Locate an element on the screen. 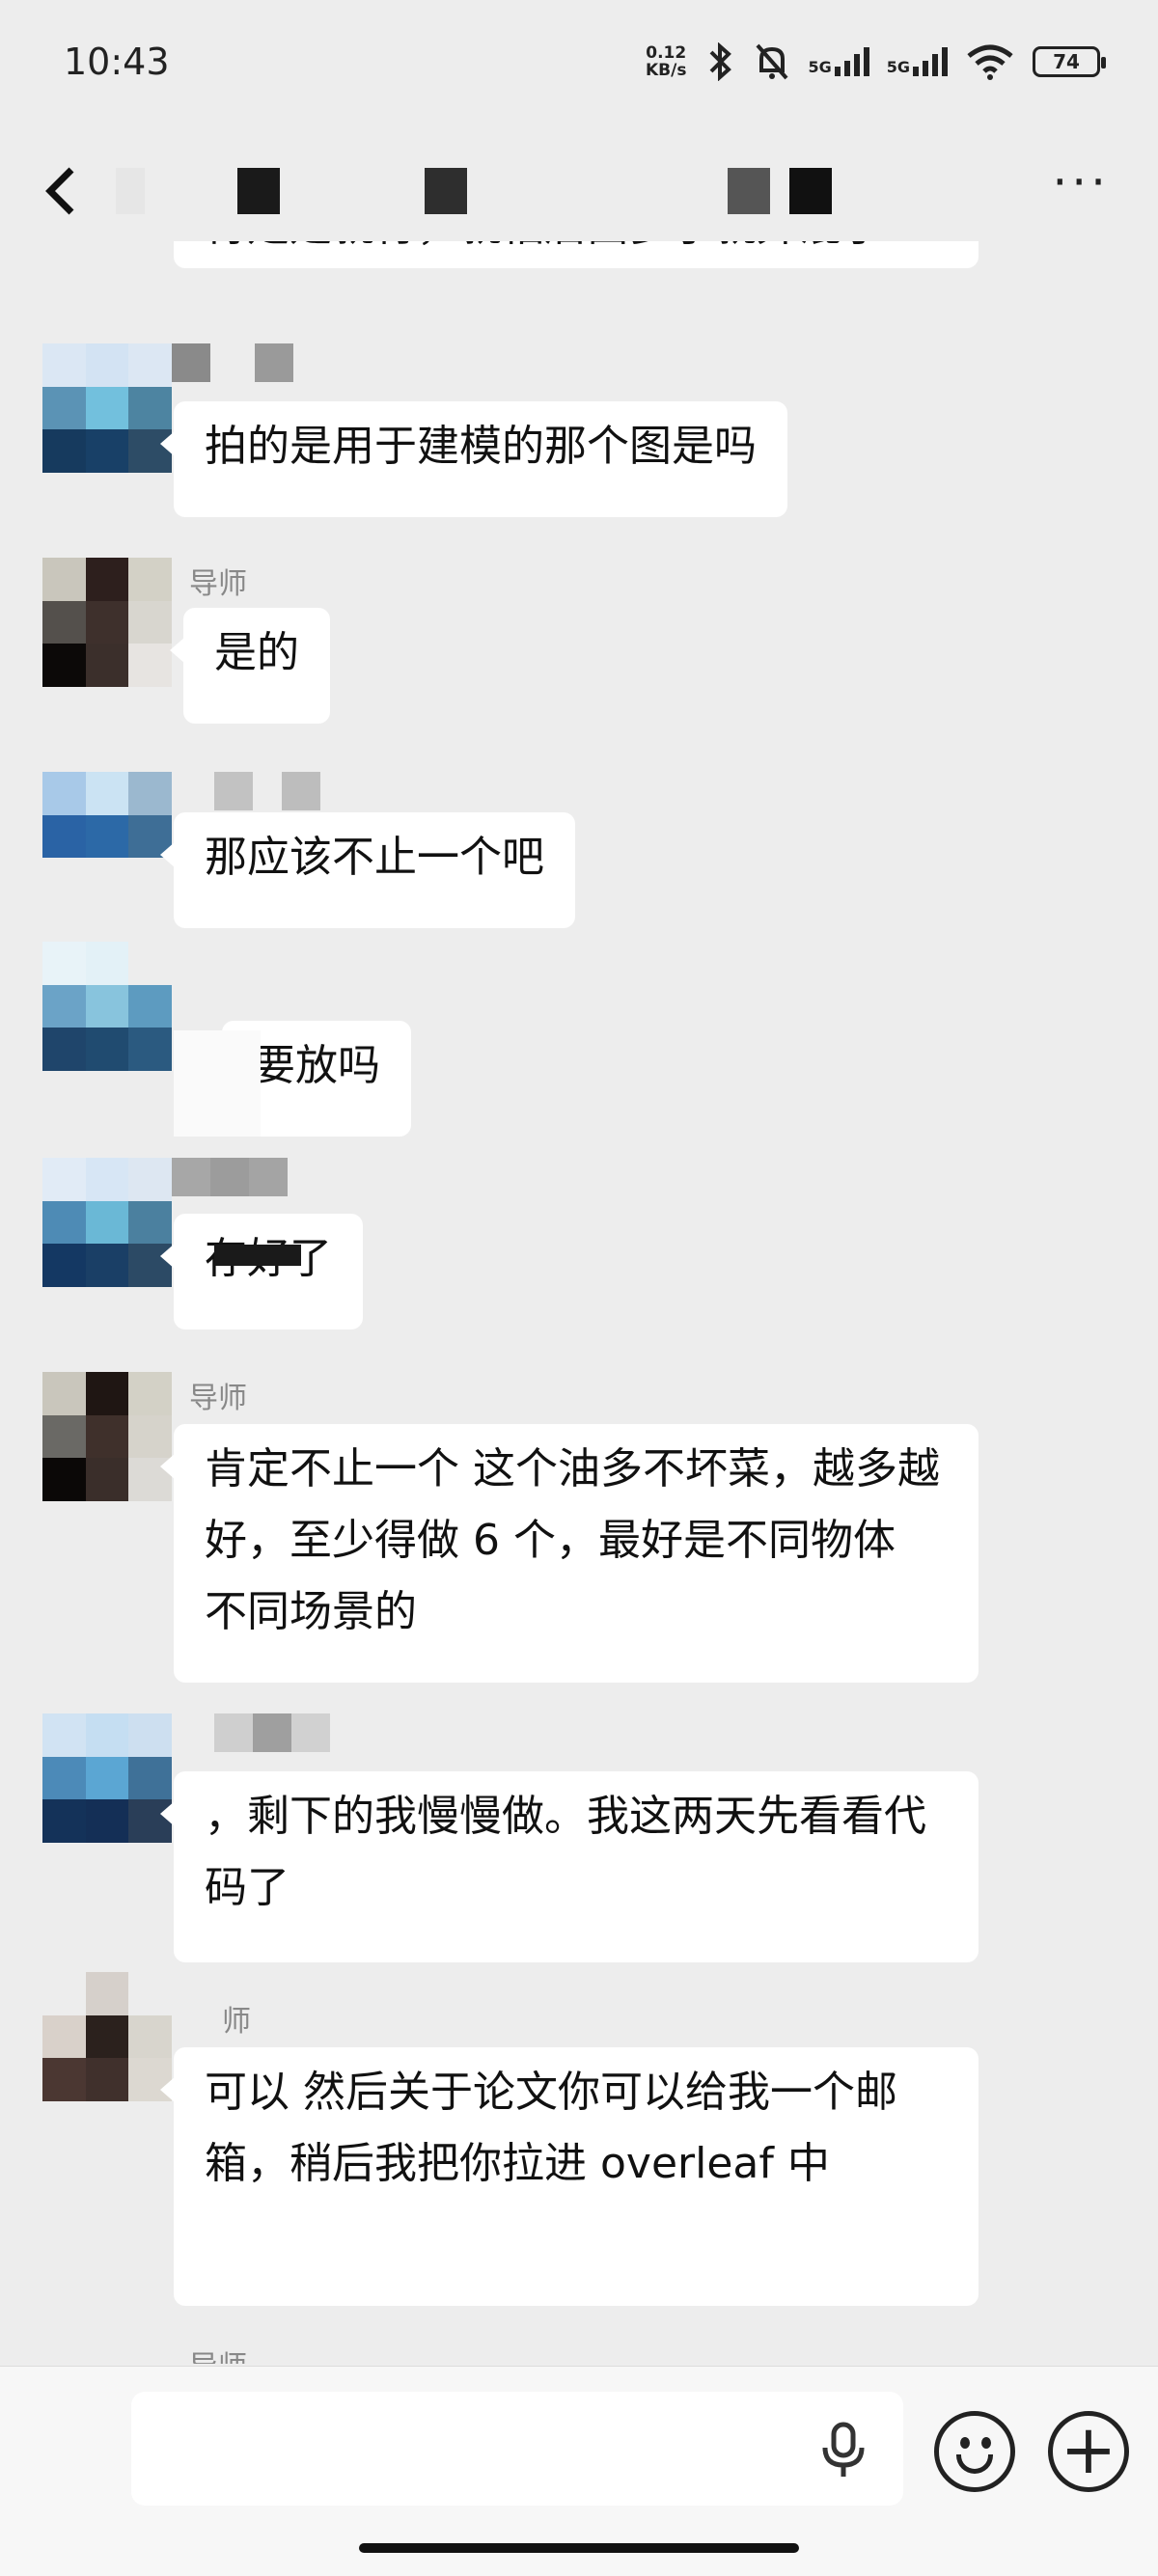  battery-indicator: 74 is located at coordinates (1069, 61).